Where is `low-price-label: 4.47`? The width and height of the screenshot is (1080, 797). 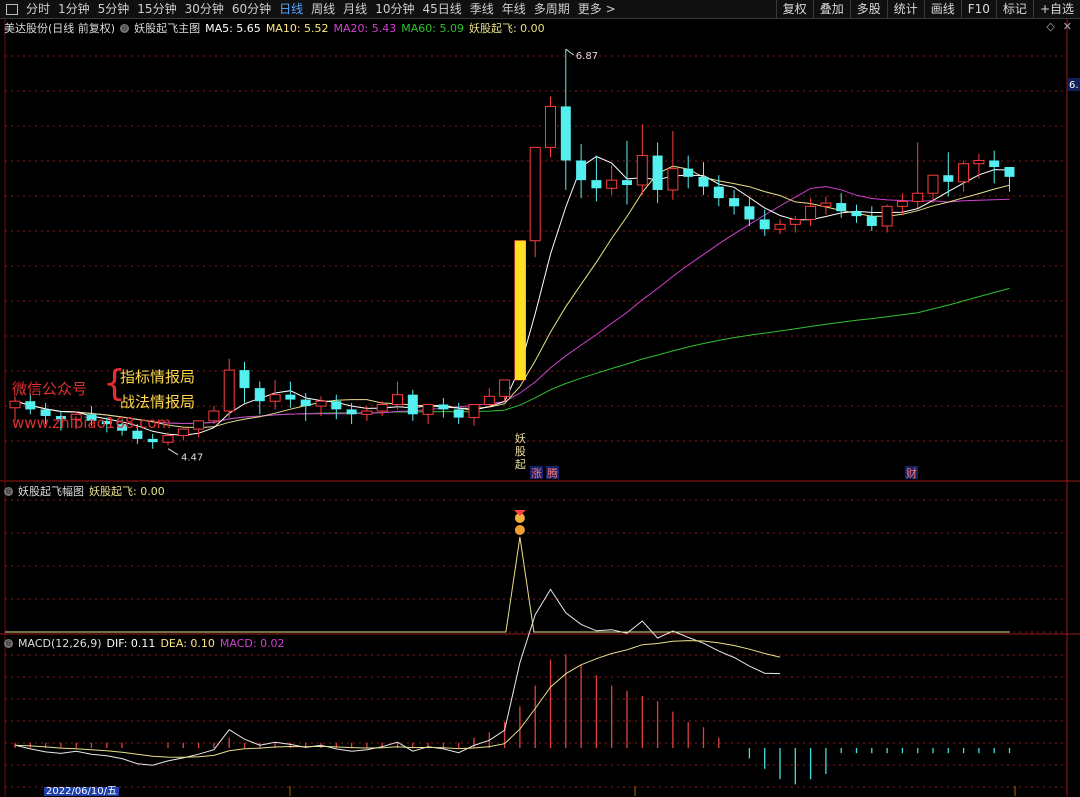
low-price-label: 4.47 is located at coordinates (192, 458).